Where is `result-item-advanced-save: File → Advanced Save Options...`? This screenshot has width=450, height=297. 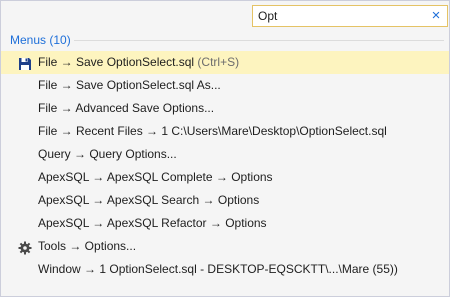
result-item-advanced-save: File → Advanced Save Options... is located at coordinates (225, 108).